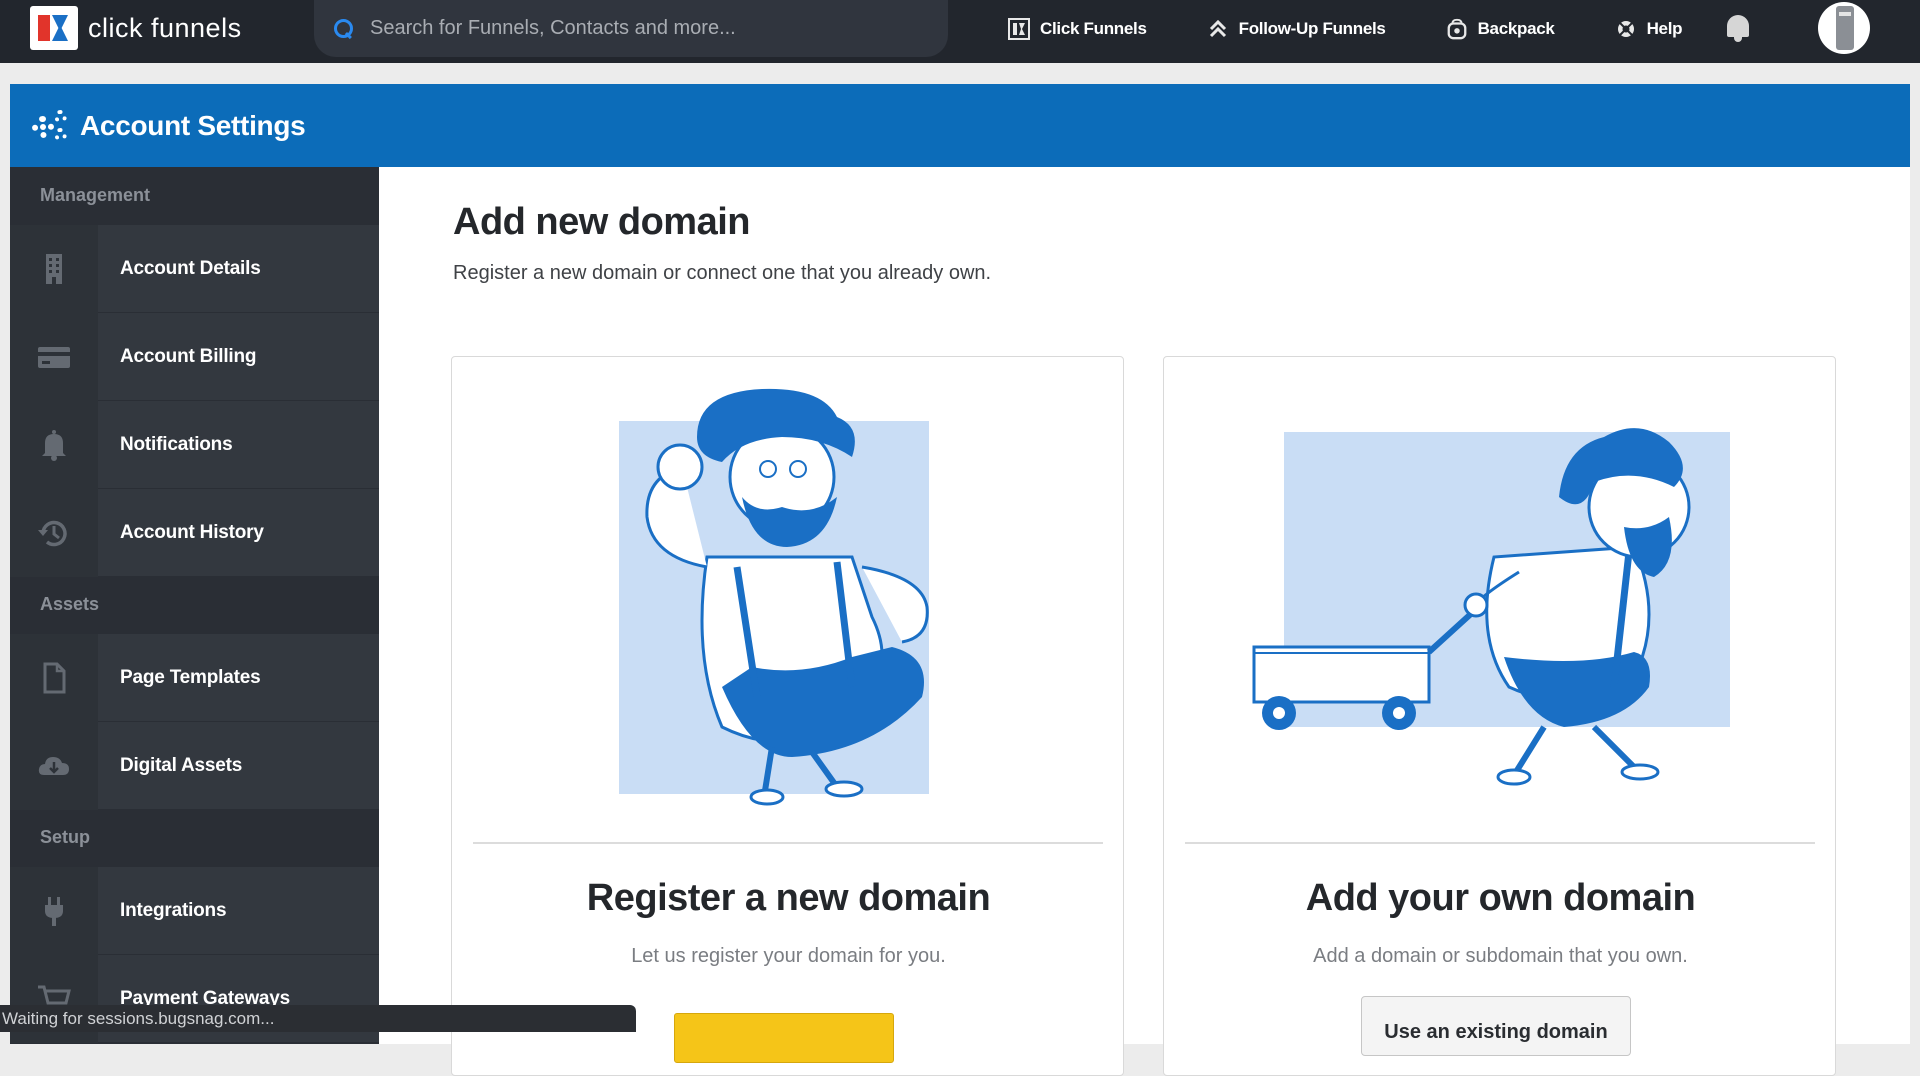 This screenshot has width=1920, height=1076. I want to click on sidebar-item-integrations: Integrations, so click(194, 910).